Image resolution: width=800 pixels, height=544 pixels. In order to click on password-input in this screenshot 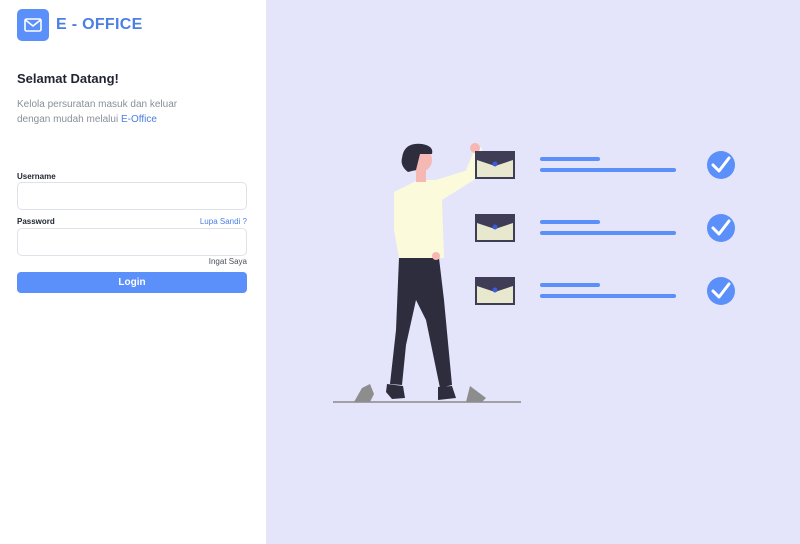, I will do `click(132, 242)`.